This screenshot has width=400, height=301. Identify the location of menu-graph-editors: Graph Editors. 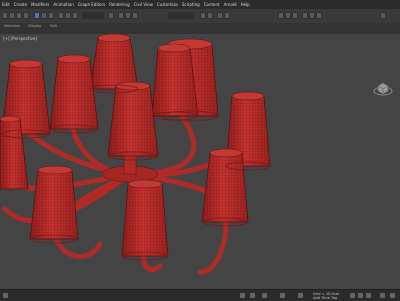
(91, 4).